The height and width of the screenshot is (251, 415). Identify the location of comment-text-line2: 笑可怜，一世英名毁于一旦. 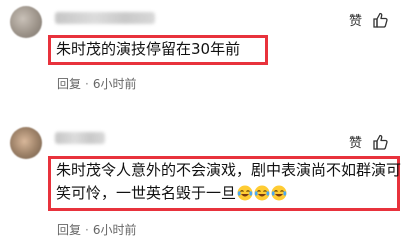
(146, 193).